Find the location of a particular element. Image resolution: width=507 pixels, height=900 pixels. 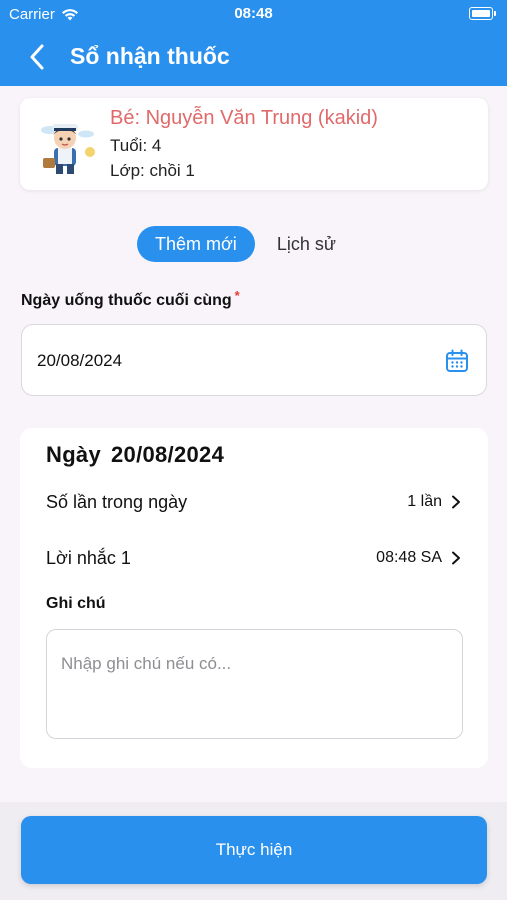

note-label: Ghi chú is located at coordinates (76, 603).